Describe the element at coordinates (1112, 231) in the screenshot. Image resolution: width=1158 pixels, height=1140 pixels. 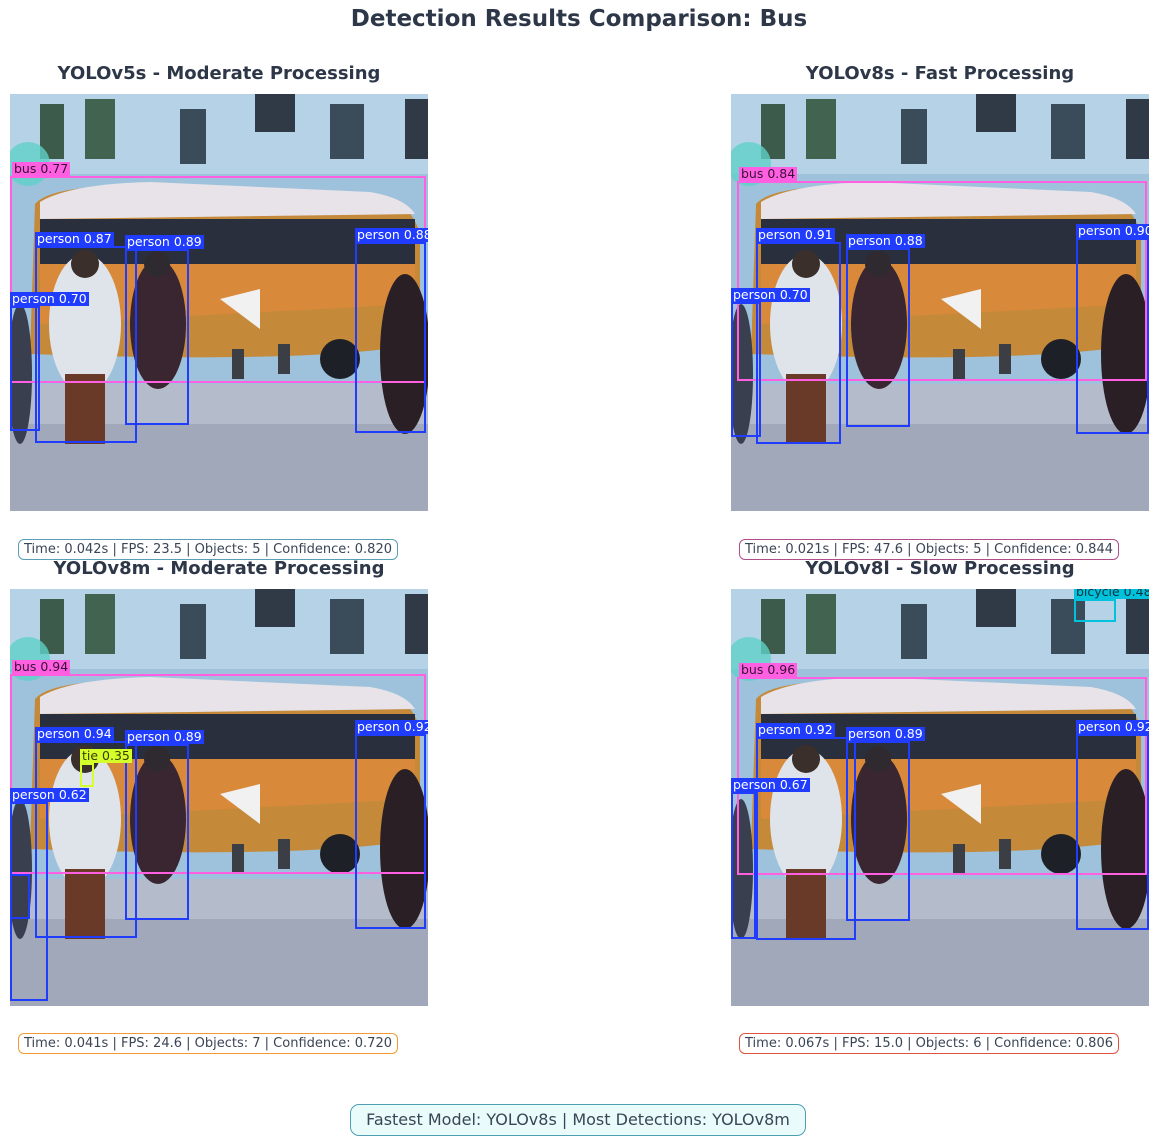
I see `detection-label-person: person 0.90` at that location.